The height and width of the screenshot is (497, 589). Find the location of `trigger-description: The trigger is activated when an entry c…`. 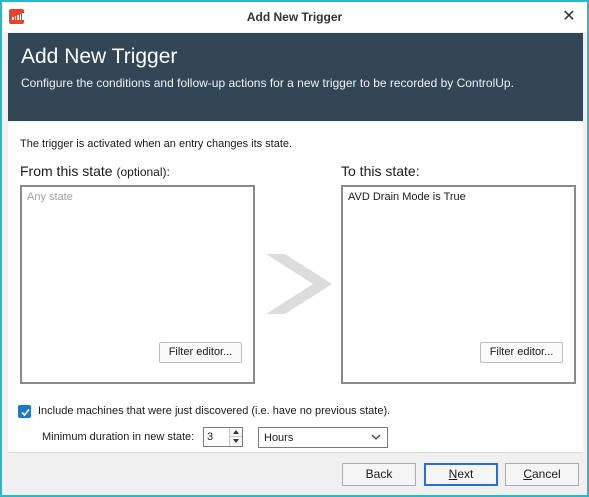

trigger-description: The trigger is activated when an entry c… is located at coordinates (156, 144).